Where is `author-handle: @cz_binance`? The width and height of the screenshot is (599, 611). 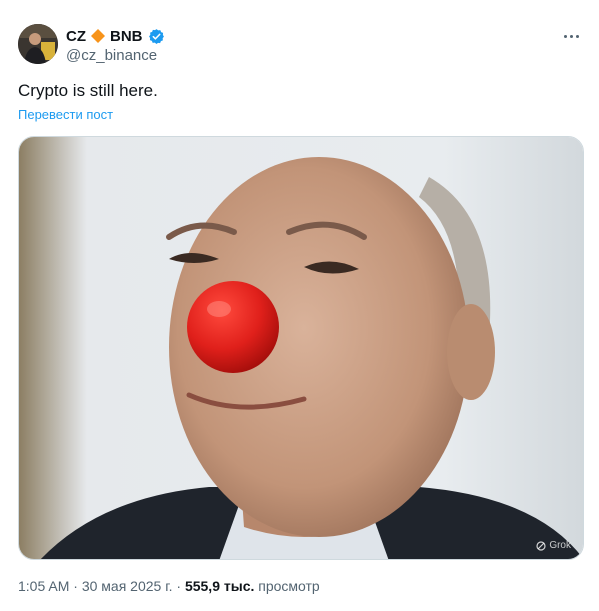 author-handle: @cz_binance is located at coordinates (111, 55).